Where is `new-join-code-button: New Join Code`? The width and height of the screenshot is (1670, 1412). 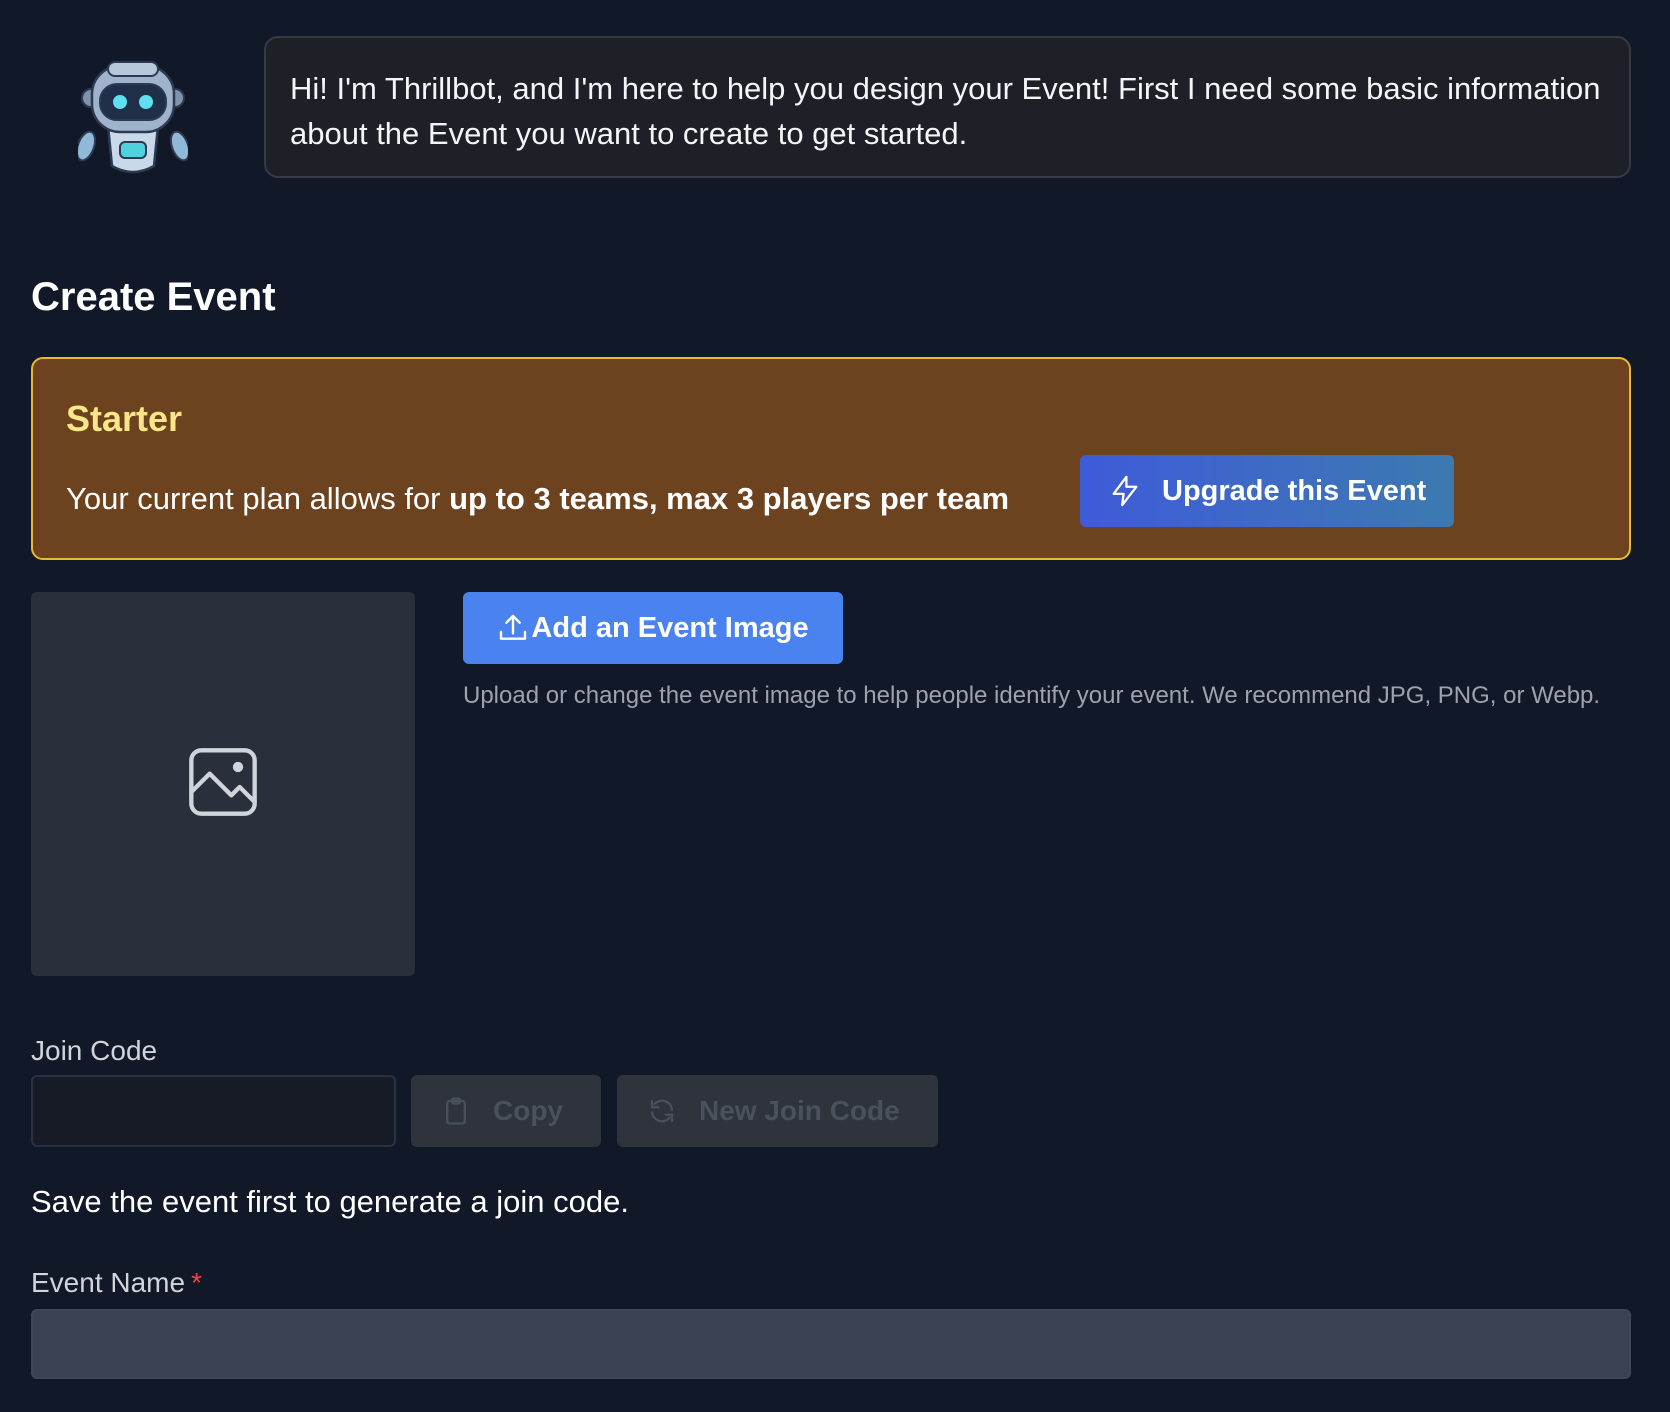
new-join-code-button: New Join Code is located at coordinates (777, 1111).